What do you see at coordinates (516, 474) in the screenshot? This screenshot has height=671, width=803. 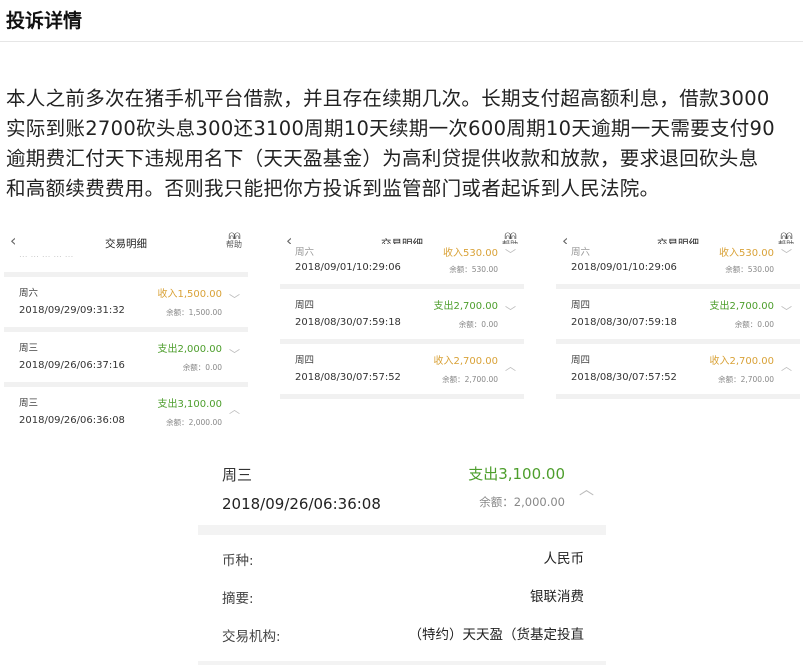 I see `detail-amount: 支出3,100.00` at bounding box center [516, 474].